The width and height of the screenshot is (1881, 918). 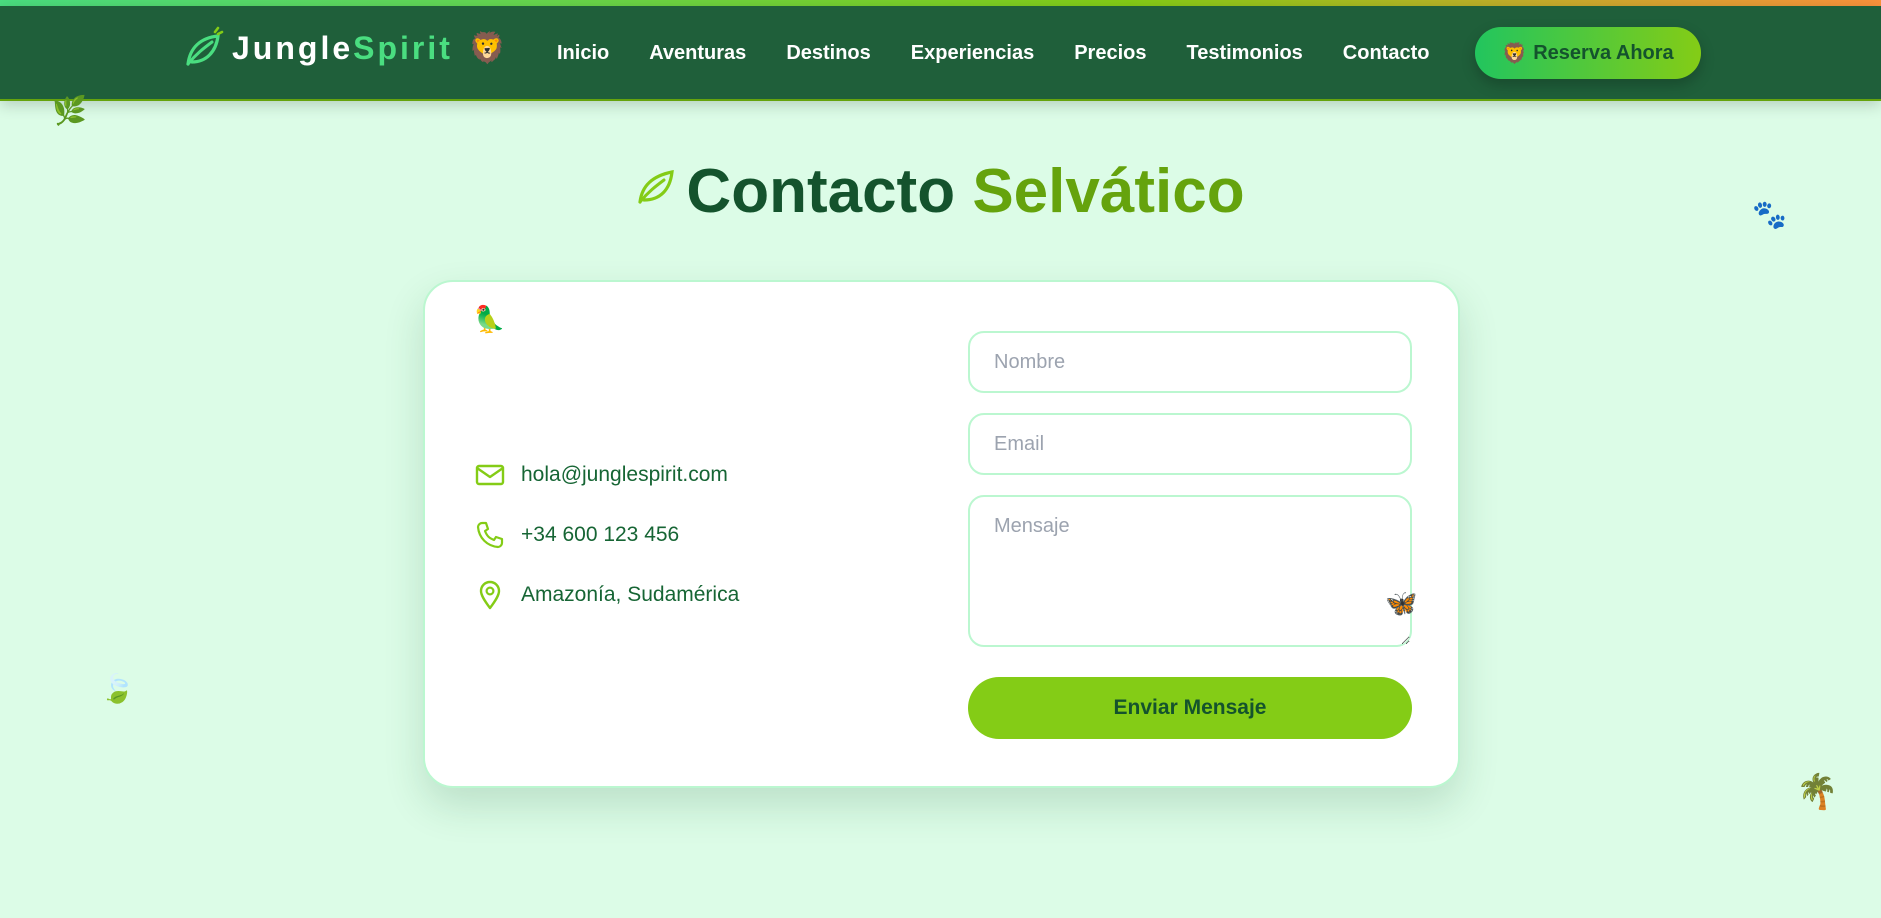 I want to click on nav-link-destinos: Destinos, so click(x=828, y=53).